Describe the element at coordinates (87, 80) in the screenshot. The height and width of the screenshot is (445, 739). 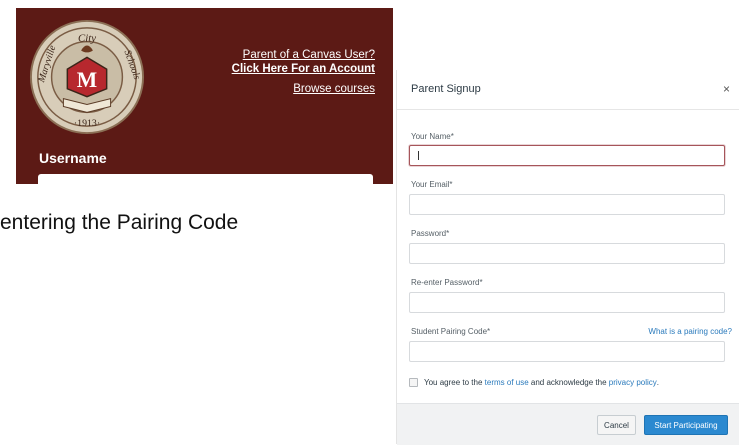
I see `svg-text: M` at that location.